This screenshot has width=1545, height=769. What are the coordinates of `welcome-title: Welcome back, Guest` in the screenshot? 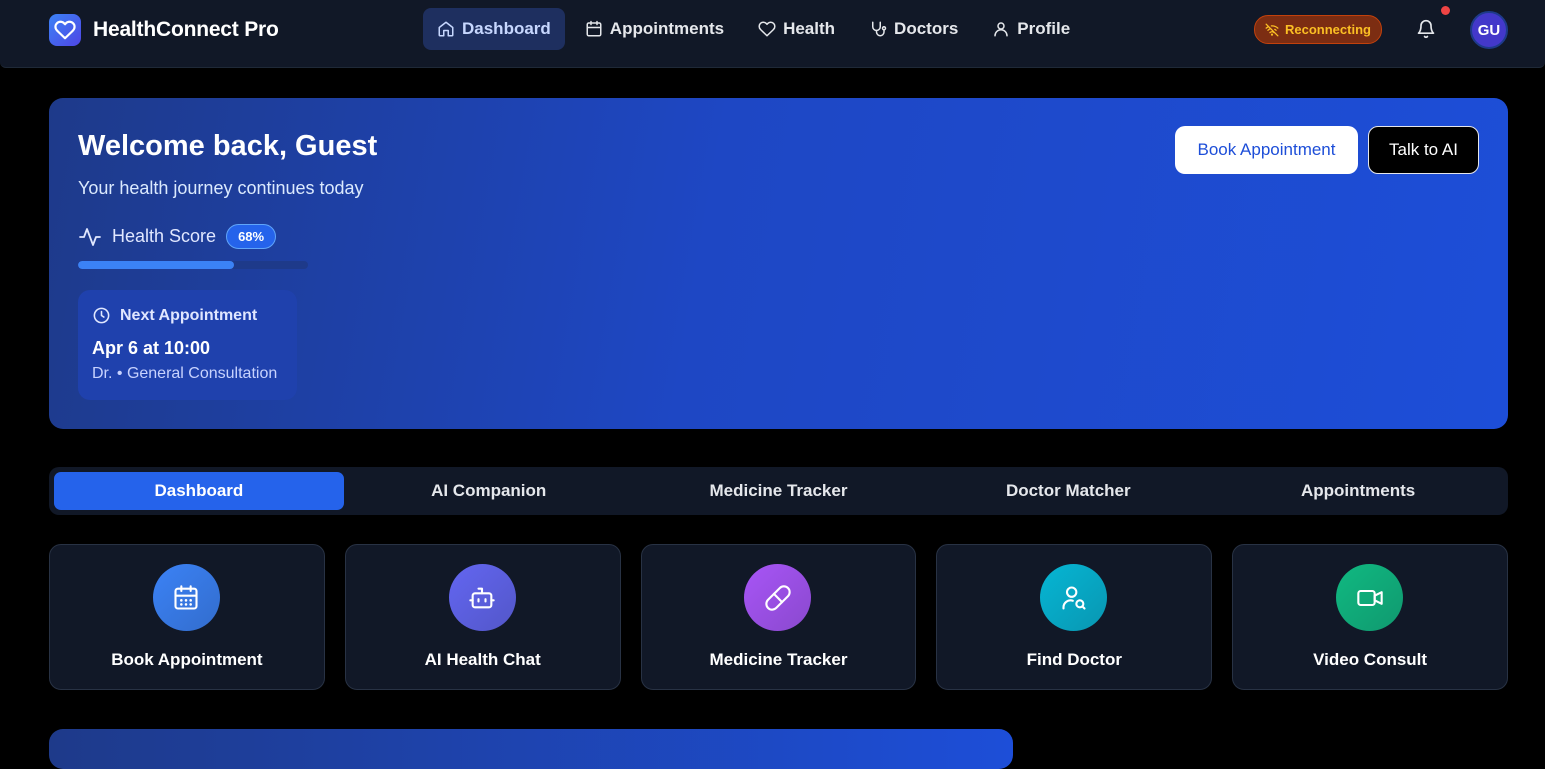 It's located at (228, 146).